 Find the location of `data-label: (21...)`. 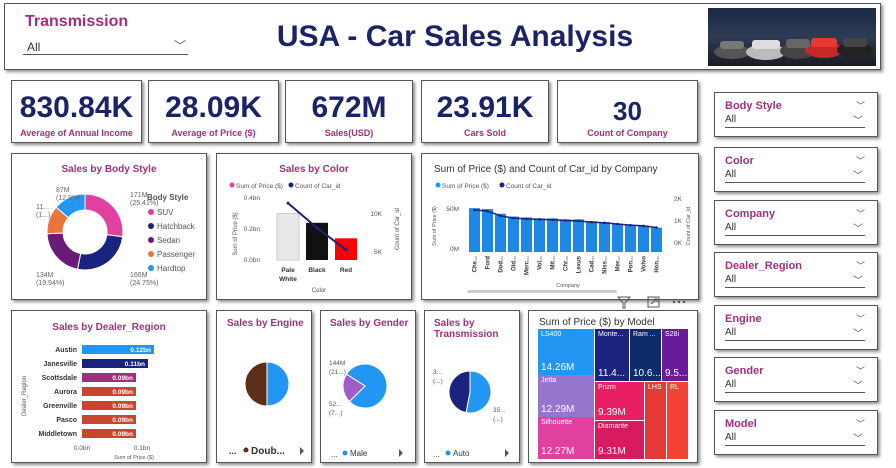

data-label: (21...) is located at coordinates (337, 372).